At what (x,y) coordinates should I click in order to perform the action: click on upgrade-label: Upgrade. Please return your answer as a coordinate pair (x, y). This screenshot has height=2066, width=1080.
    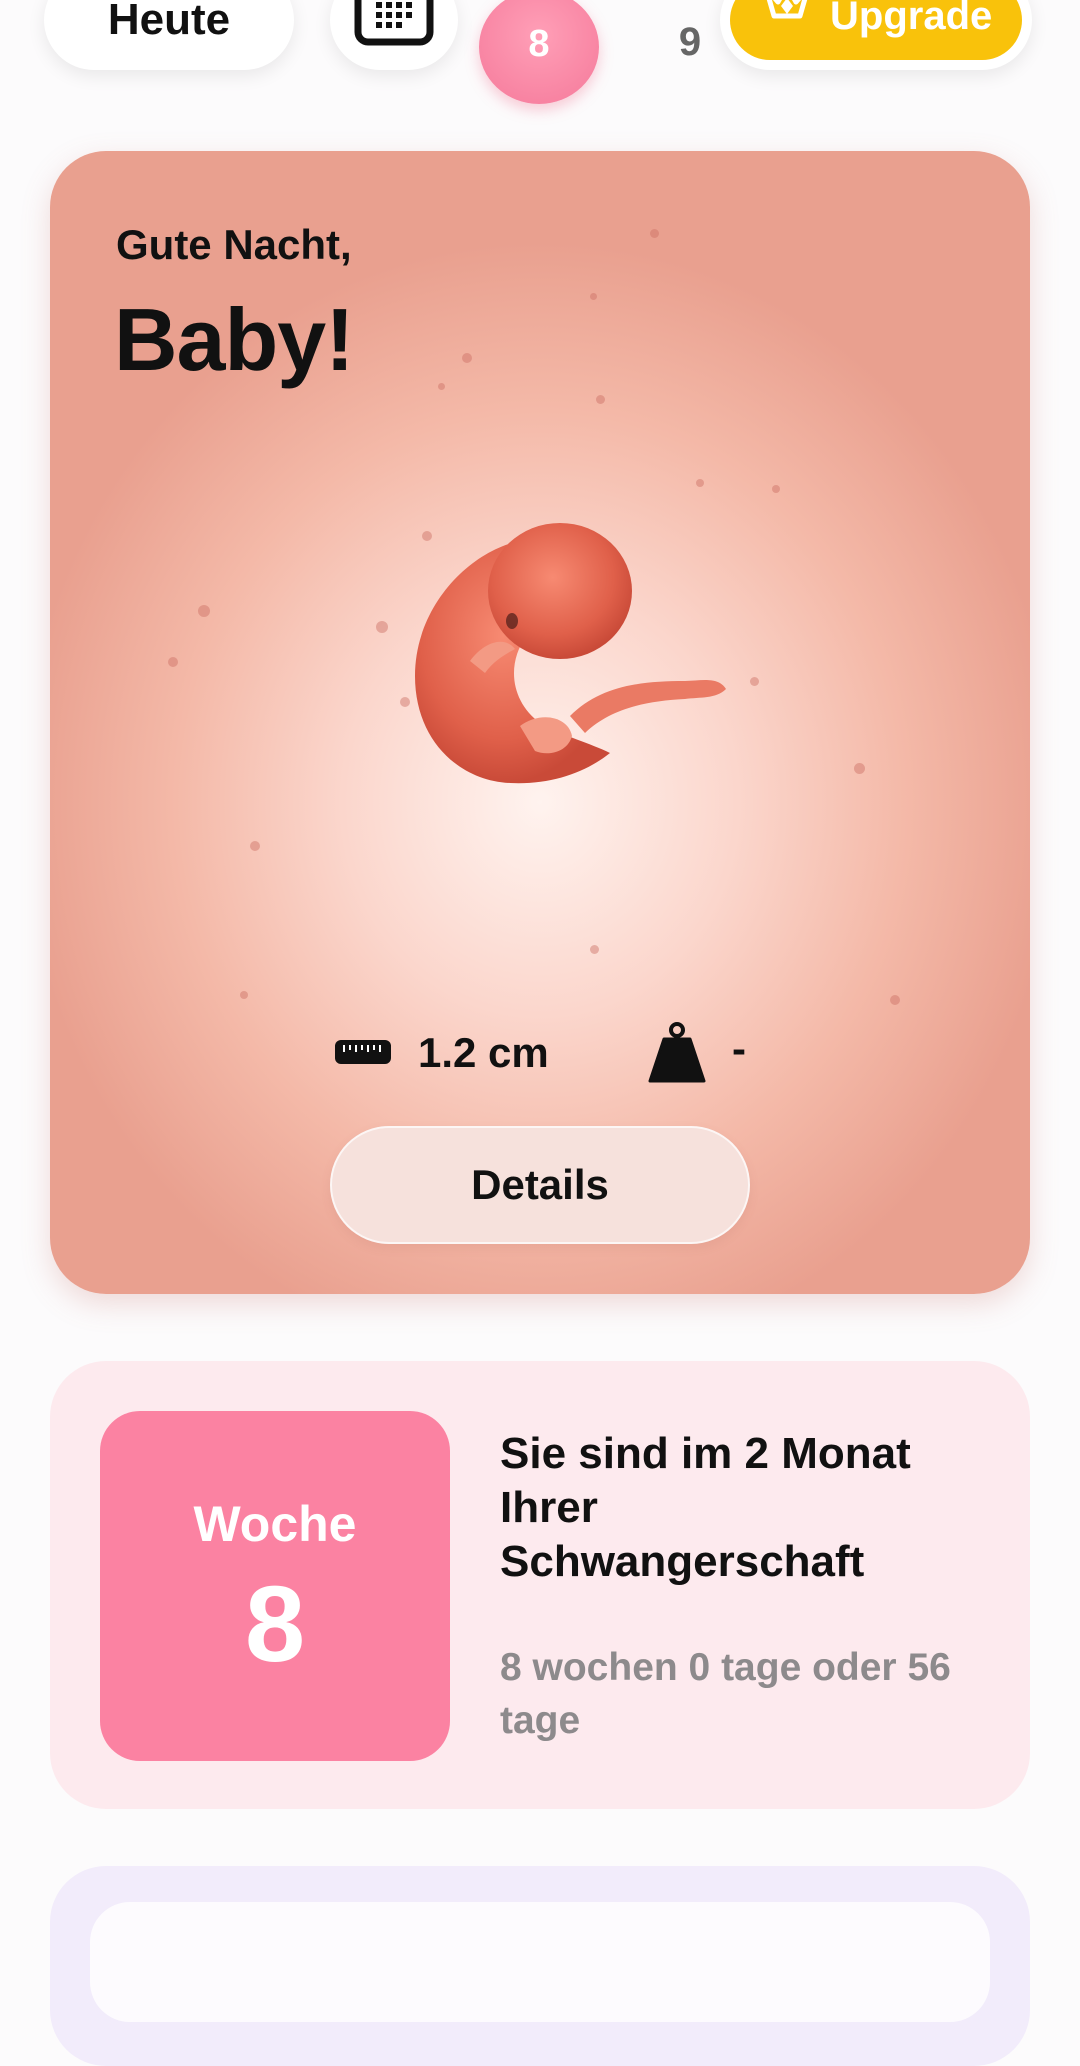
    Looking at the image, I should click on (911, 19).